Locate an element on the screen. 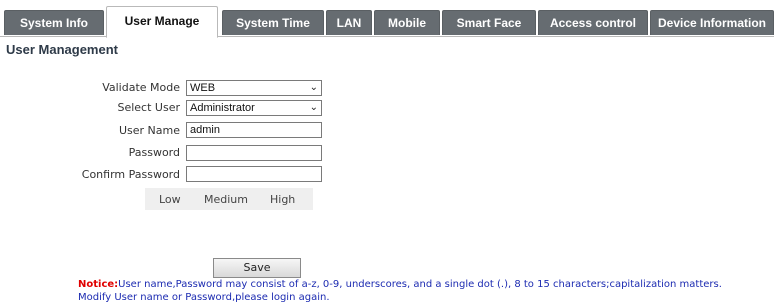 The width and height of the screenshot is (774, 304). strength-medium: Medium is located at coordinates (226, 199).